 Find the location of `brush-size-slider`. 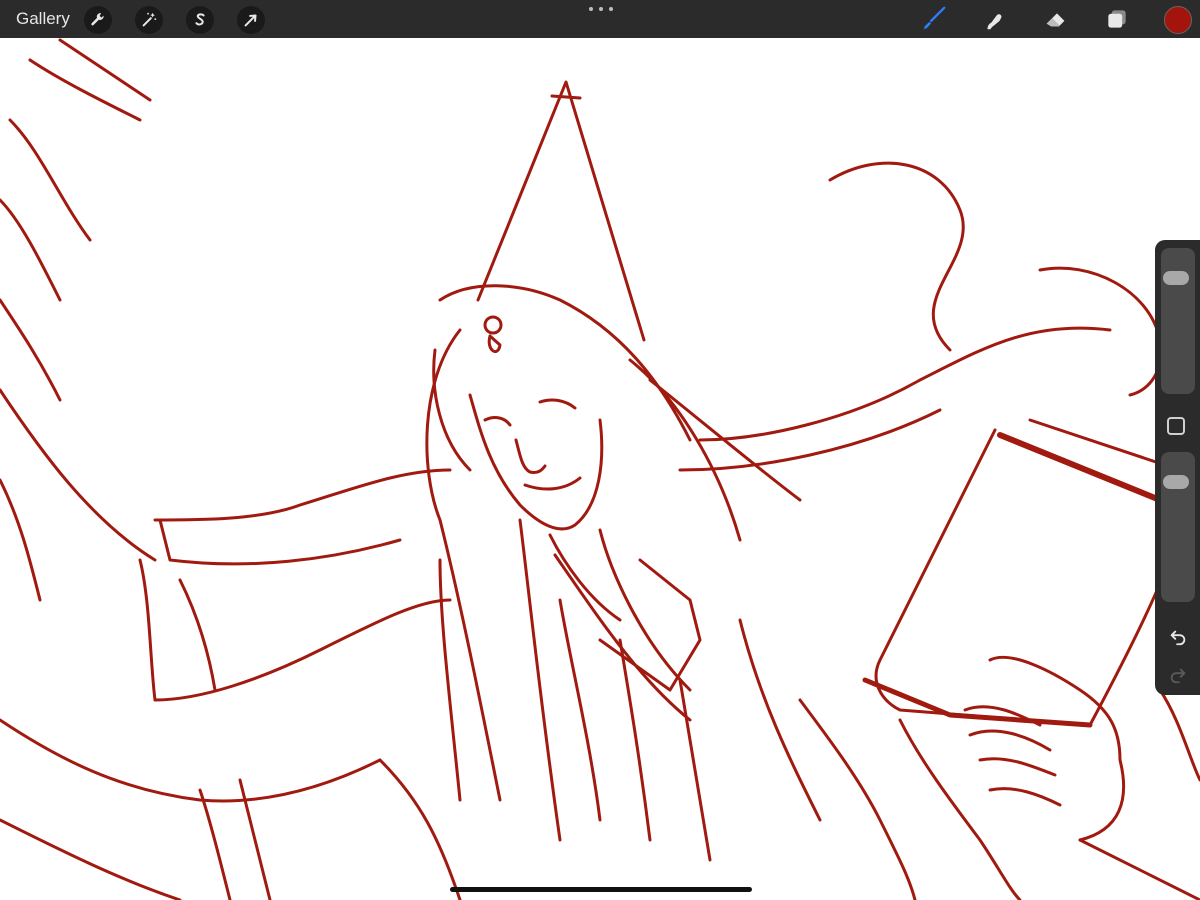

brush-size-slider is located at coordinates (1178, 321).